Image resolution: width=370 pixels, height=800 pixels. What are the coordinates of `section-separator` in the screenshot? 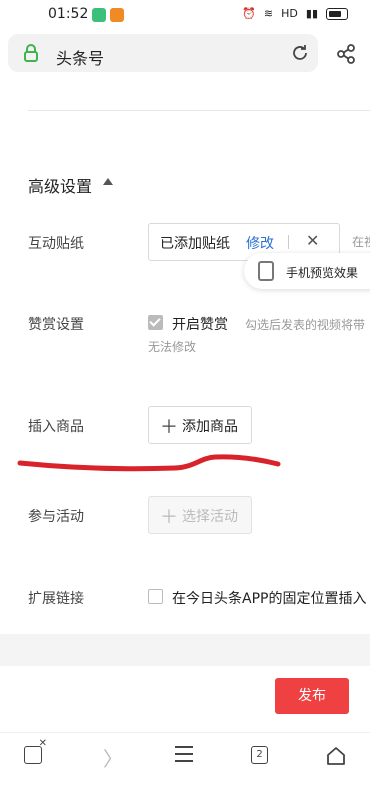 It's located at (185, 650).